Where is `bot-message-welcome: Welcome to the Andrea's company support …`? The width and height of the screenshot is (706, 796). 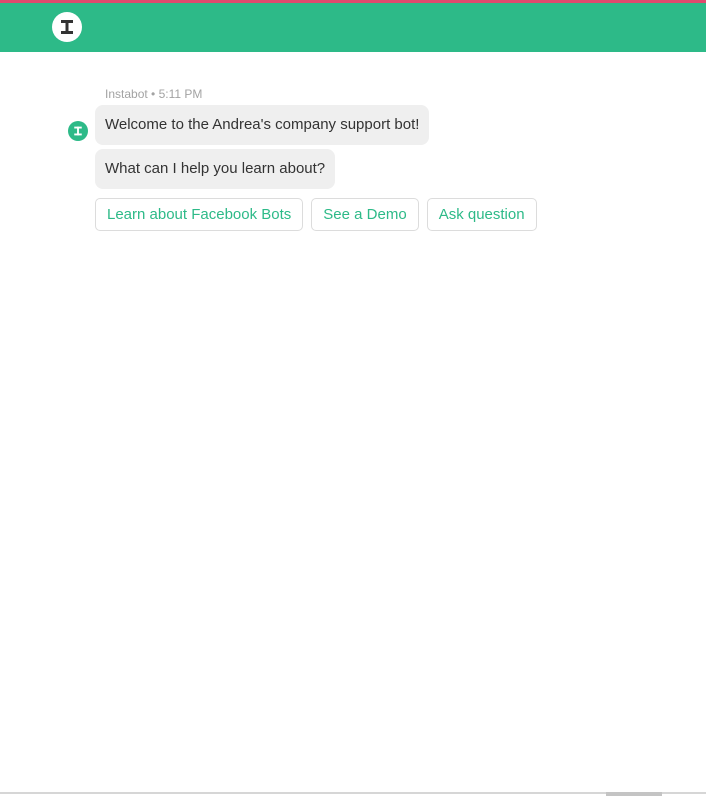
bot-message-welcome: Welcome to the Andrea's company support … is located at coordinates (262, 125).